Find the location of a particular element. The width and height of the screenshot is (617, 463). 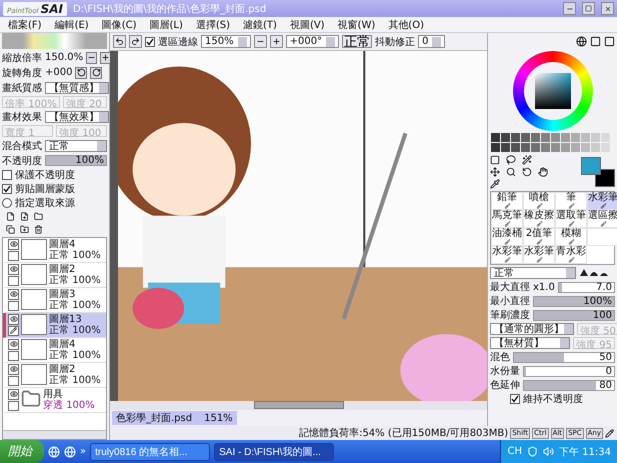

brush-slider: 100% is located at coordinates (574, 301).